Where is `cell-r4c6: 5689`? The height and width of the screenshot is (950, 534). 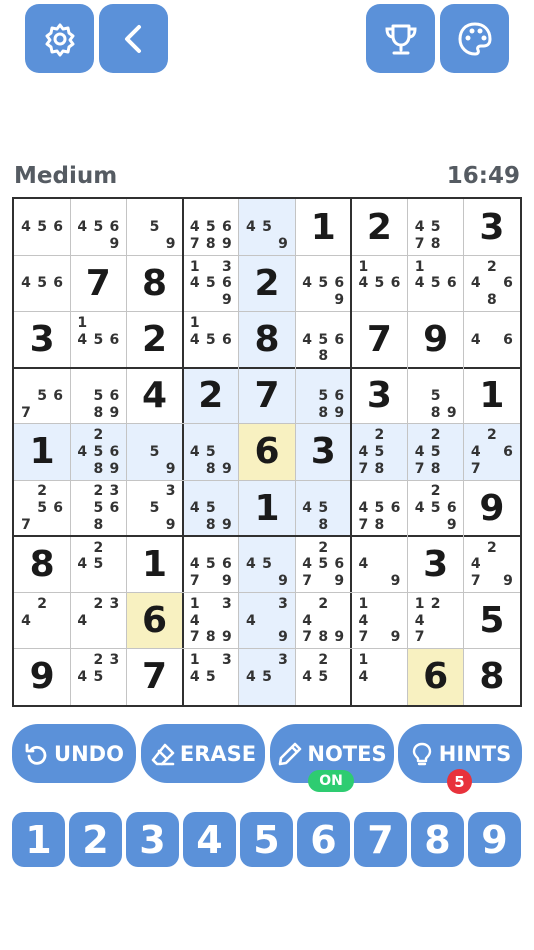 cell-r4c6: 5689 is located at coordinates (323, 395).